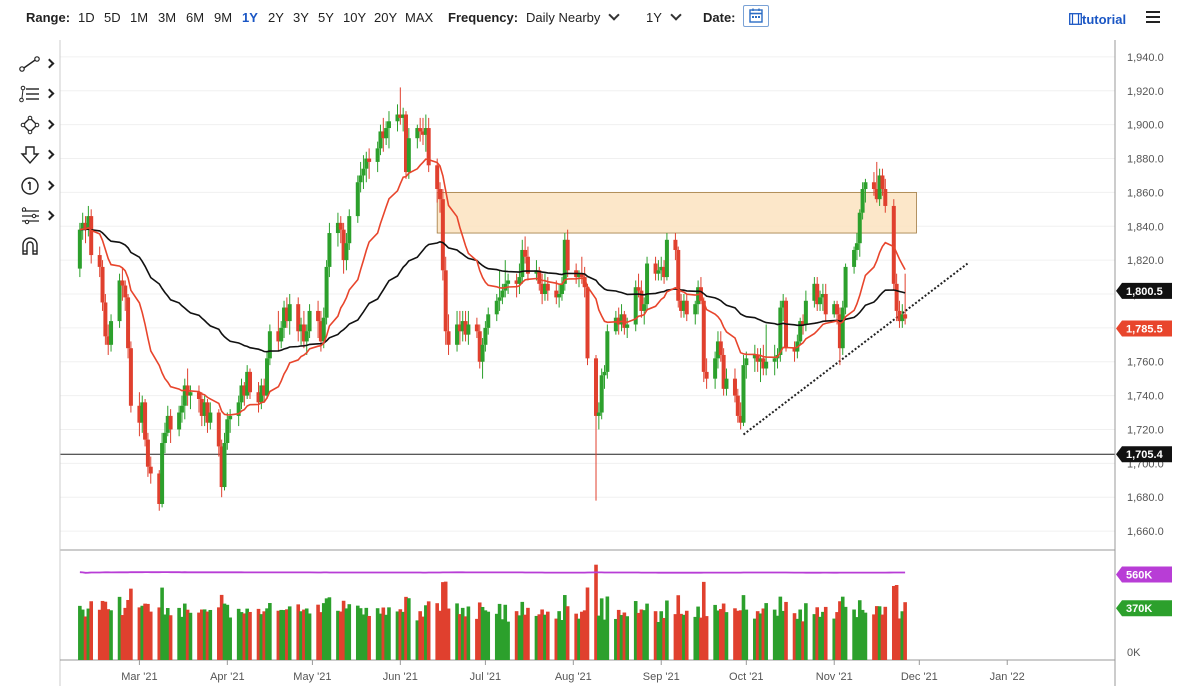 Image resolution: width=1178 pixels, height=690 pixels. Describe the element at coordinates (1144, 470) in the screenshot. I see `axis-value-tags: 1,800.5 1,785.5 1,705.4 560K 370K 0K` at that location.